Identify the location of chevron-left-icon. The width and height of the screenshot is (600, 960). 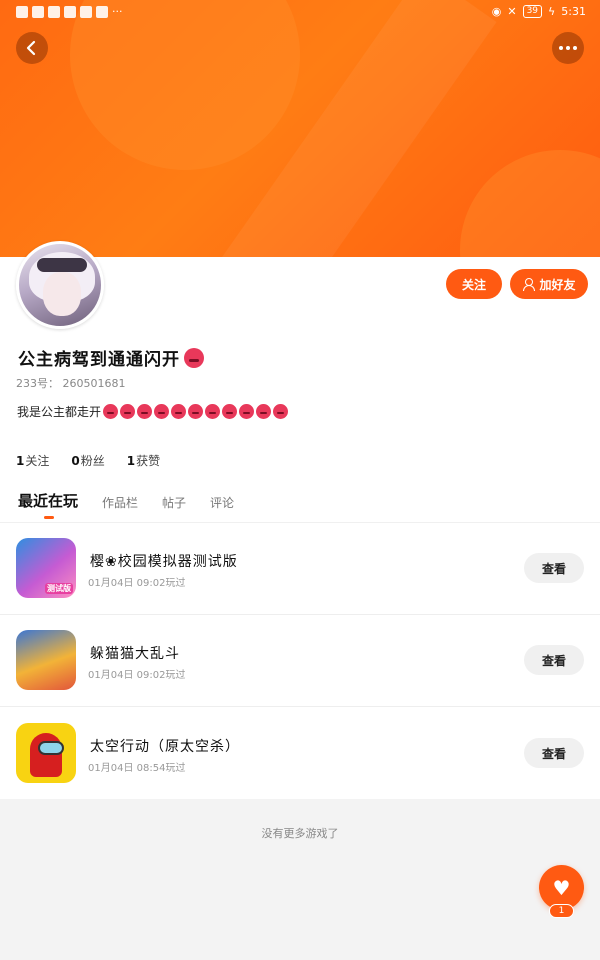
(31, 48).